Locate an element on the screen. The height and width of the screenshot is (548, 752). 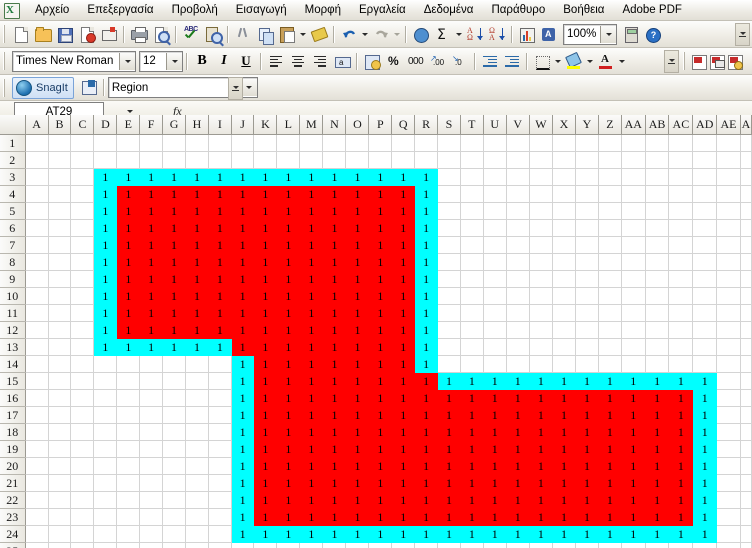
cell-AC25 is located at coordinates (681, 545).